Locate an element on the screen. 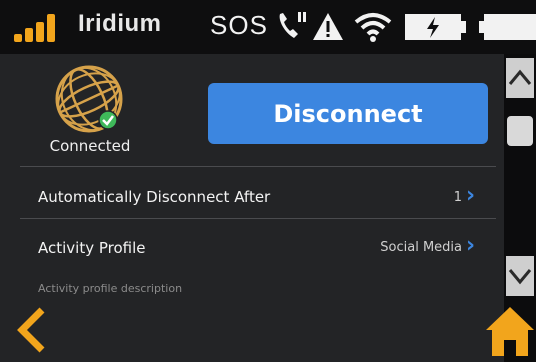  connection-status is located at coordinates (89, 99).